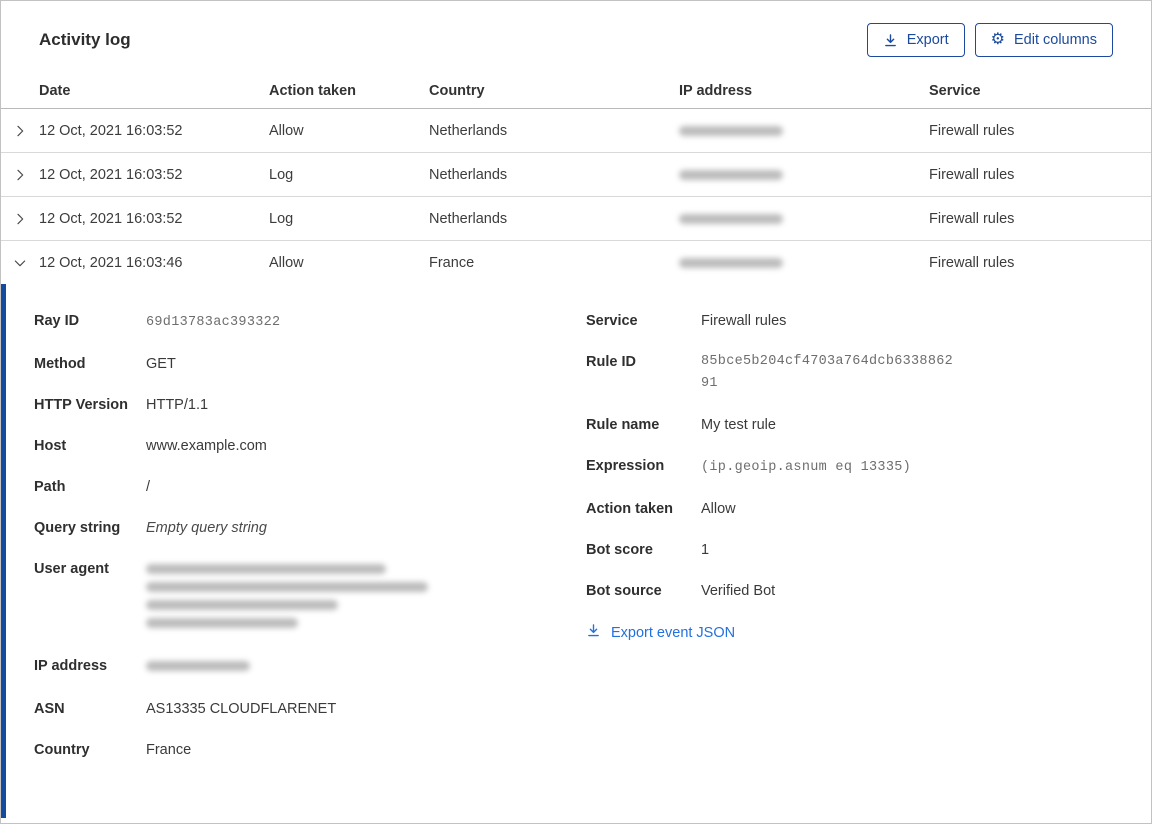 The height and width of the screenshot is (824, 1152). What do you see at coordinates (213, 322) in the screenshot?
I see `detail-value: 69d13783ac393322` at bounding box center [213, 322].